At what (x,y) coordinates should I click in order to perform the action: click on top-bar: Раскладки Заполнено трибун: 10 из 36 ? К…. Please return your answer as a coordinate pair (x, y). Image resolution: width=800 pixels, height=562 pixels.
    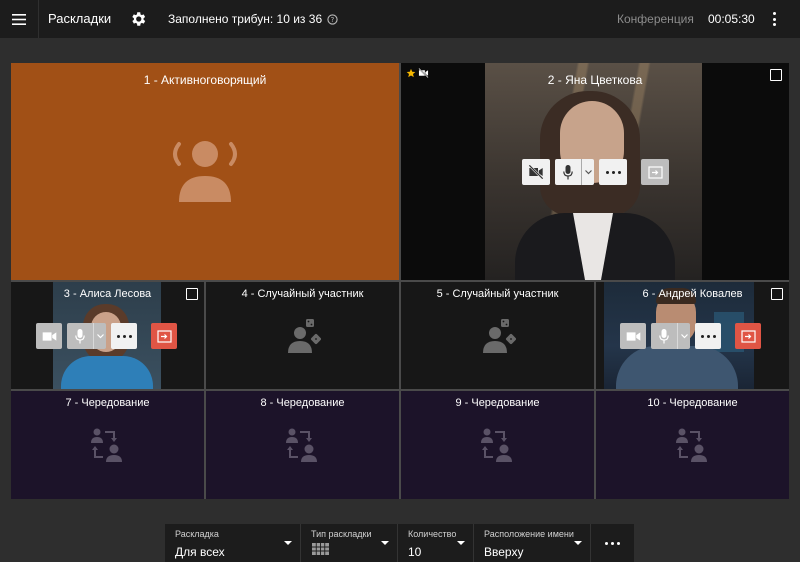
    Looking at the image, I should click on (400, 19).